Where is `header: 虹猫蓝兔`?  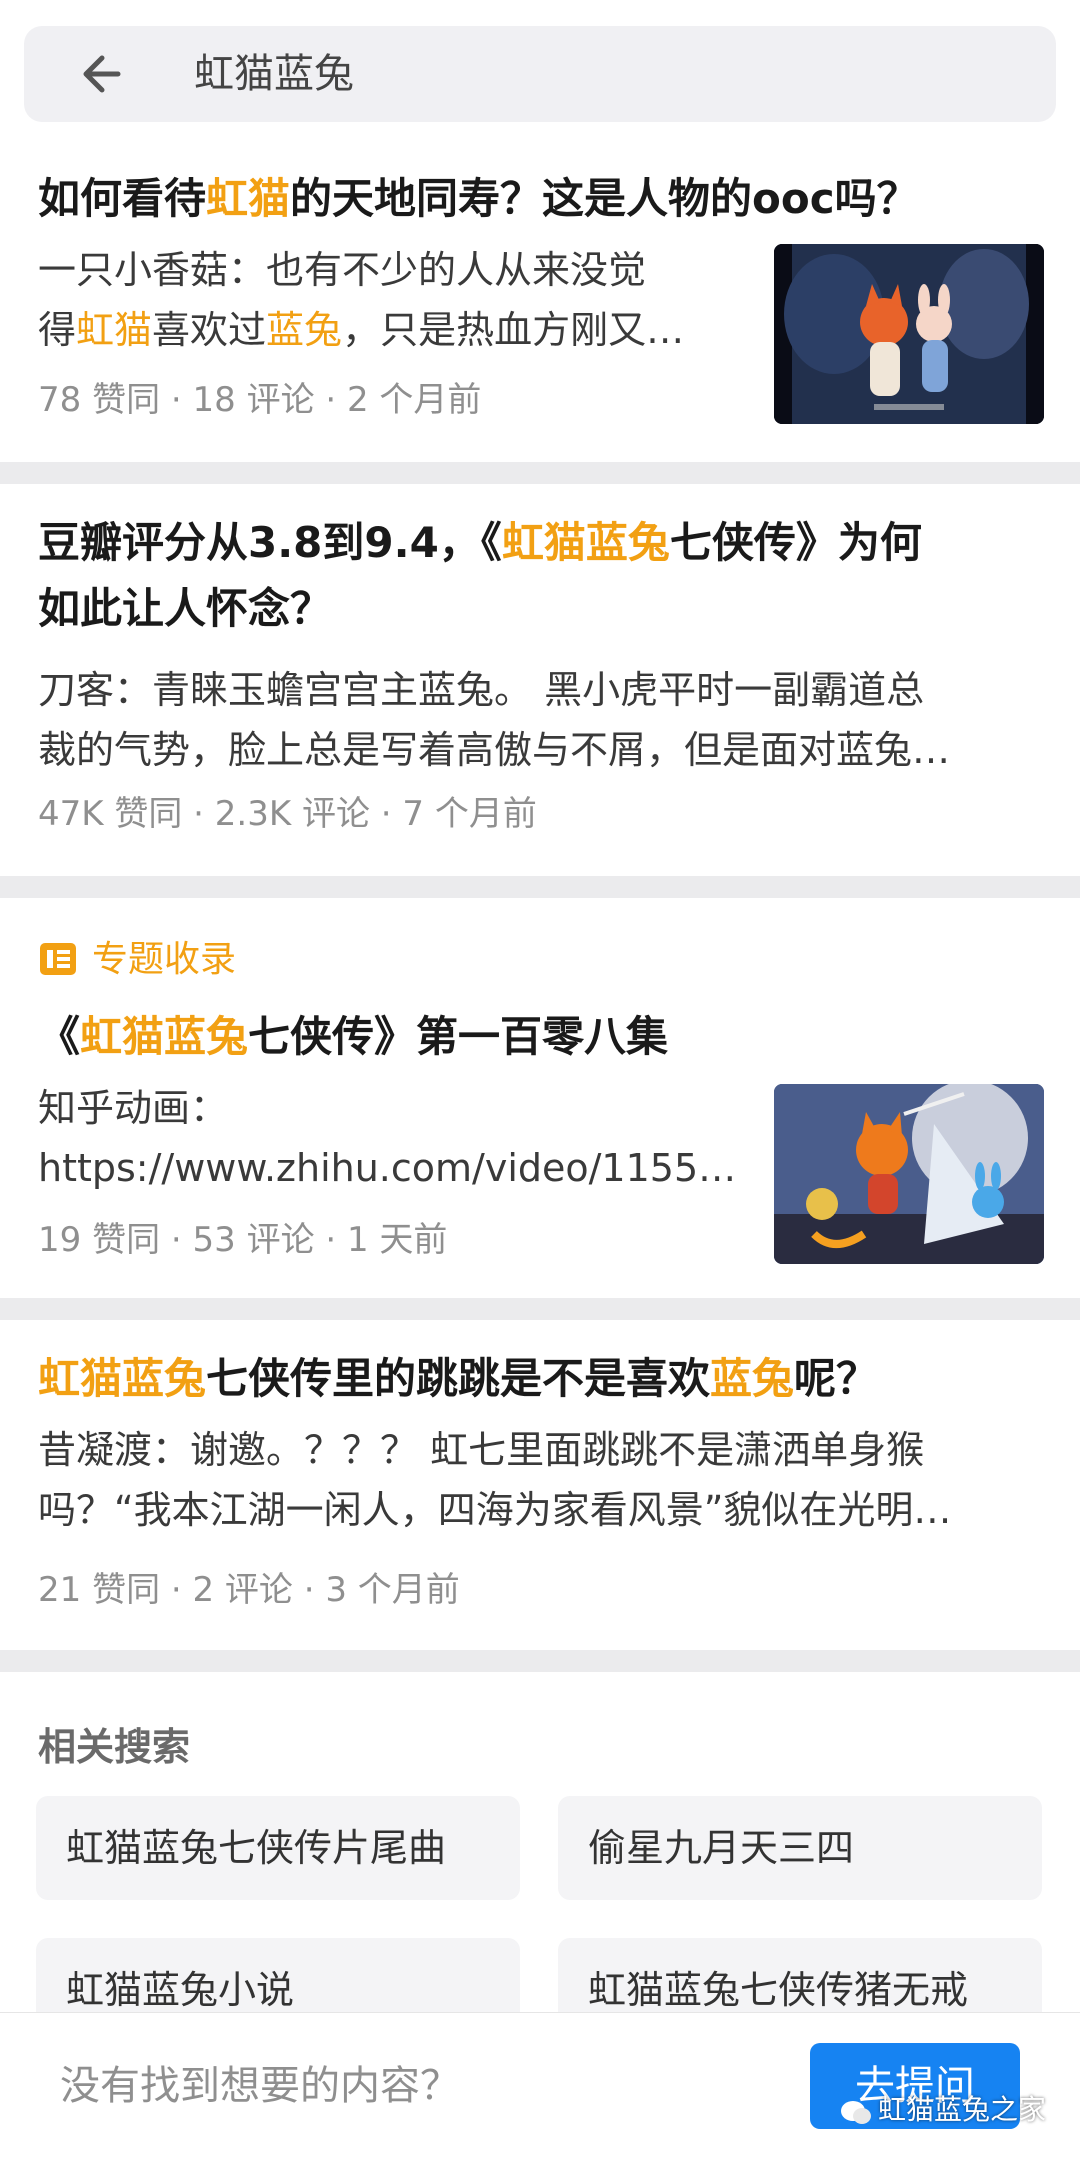
header: 虹猫蓝兔 is located at coordinates (540, 70).